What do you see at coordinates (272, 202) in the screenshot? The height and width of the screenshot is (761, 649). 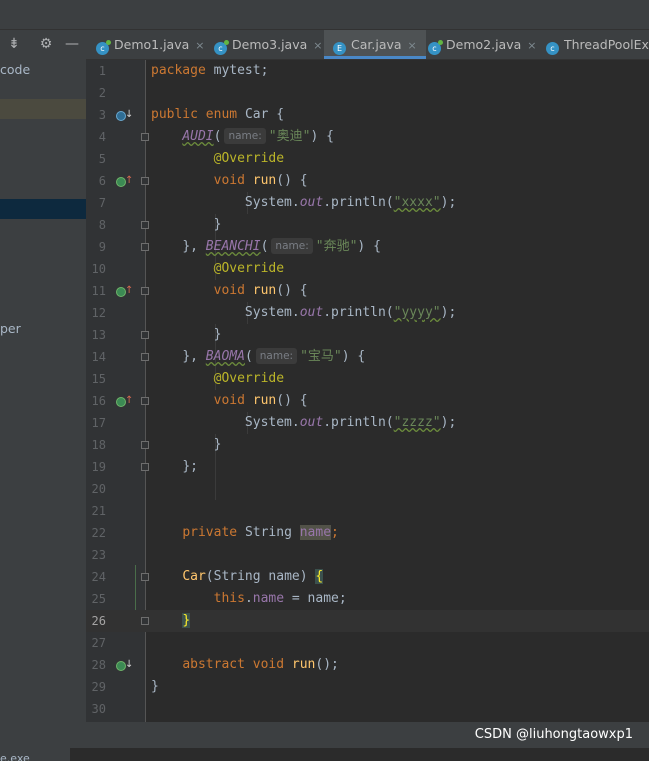 I see `class-ref: System.` at bounding box center [272, 202].